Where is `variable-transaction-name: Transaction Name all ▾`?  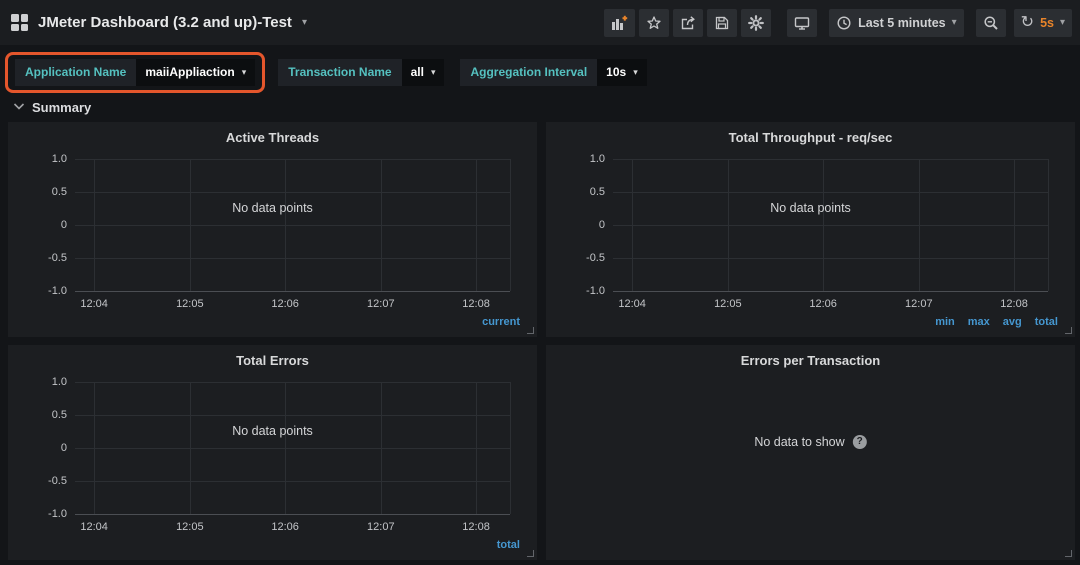 variable-transaction-name: Transaction Name all ▾ is located at coordinates (361, 72).